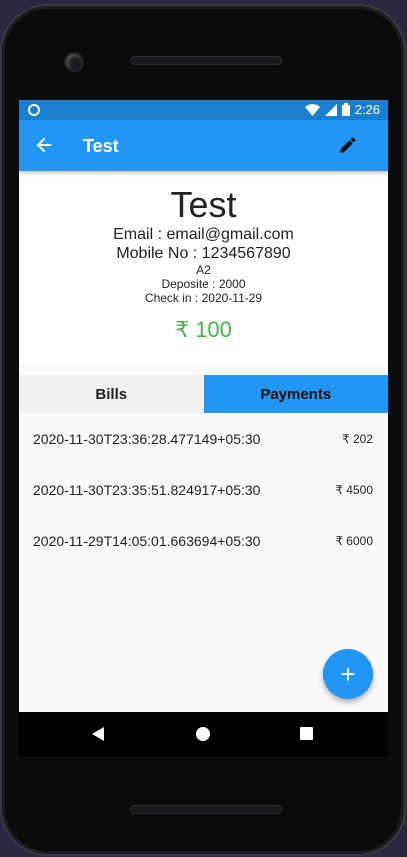  I want to click on system-nav-bar, so click(203, 734).